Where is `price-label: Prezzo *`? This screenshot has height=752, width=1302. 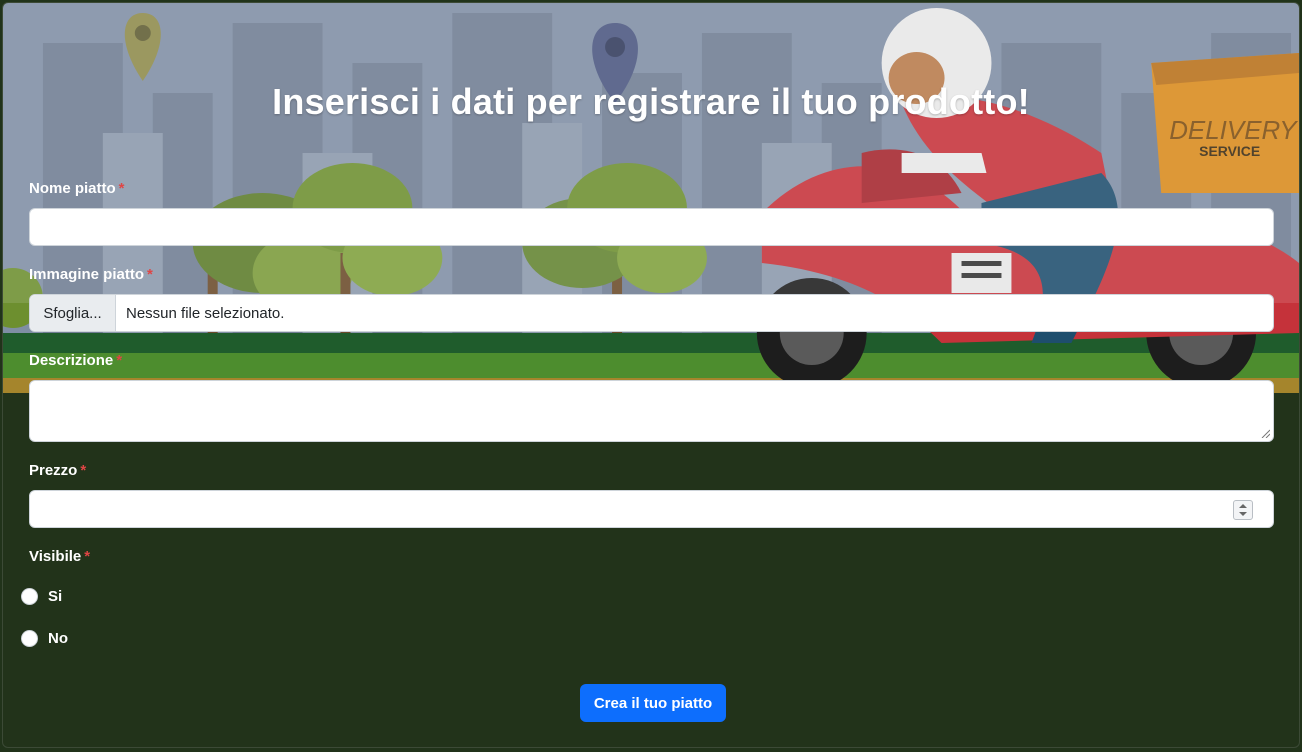
price-label: Prezzo * is located at coordinates (57, 470).